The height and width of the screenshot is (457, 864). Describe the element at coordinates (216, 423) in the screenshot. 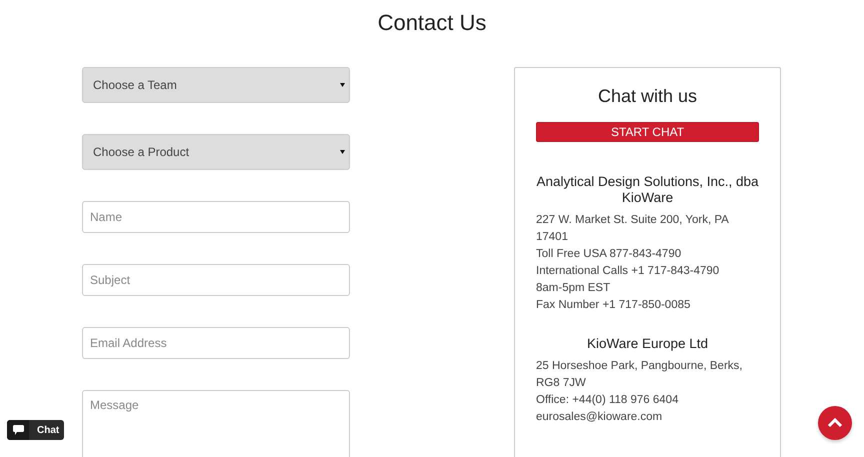

I see `message-field: Message` at that location.